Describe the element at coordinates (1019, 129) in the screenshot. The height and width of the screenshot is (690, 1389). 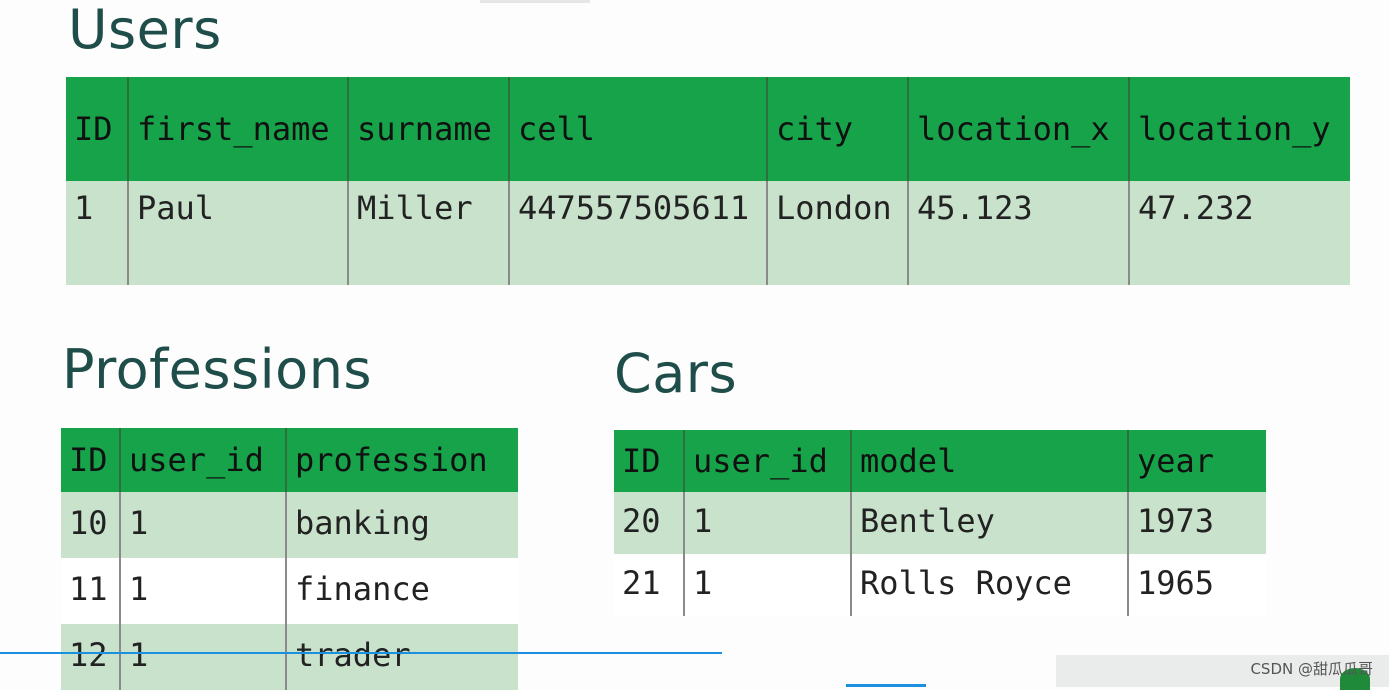
I see `column-header-location-x: location_x` at that location.